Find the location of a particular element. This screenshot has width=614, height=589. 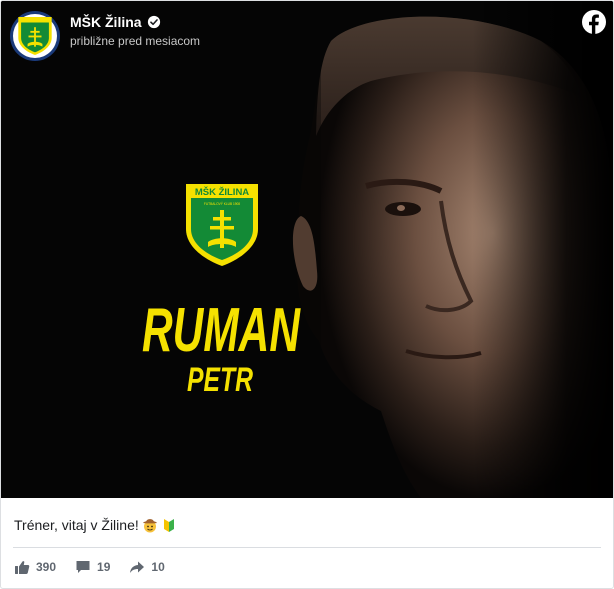

share-count: 10 is located at coordinates (158, 567).